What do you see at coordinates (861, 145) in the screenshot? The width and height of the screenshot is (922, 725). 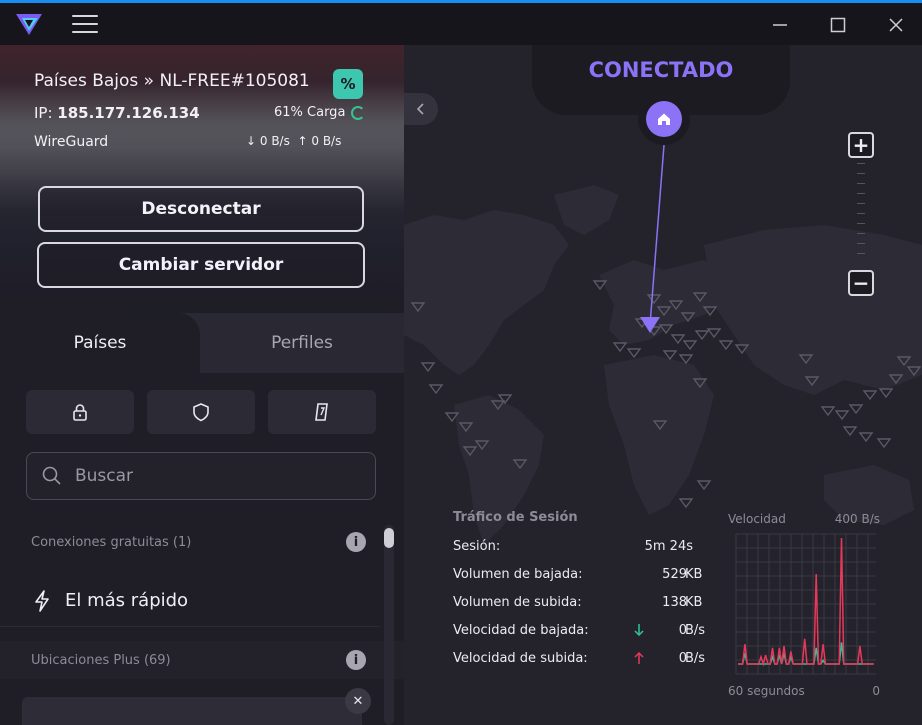 I see `zoom-in-button: +` at bounding box center [861, 145].